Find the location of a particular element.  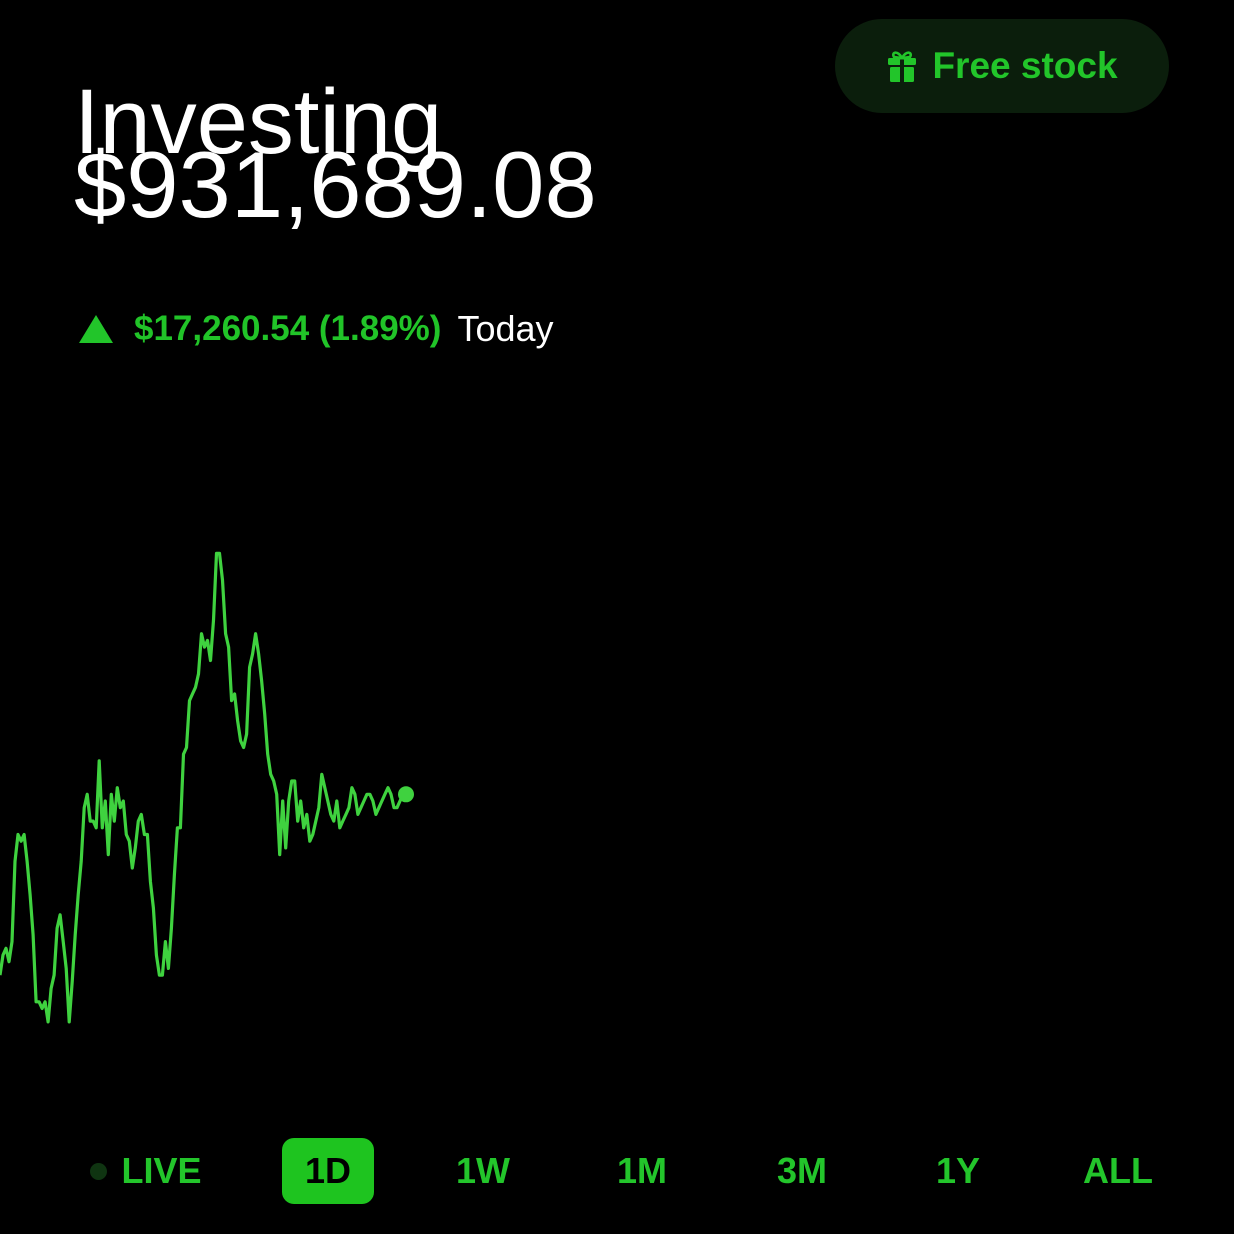

range-label: 3M is located at coordinates (801, 1170).